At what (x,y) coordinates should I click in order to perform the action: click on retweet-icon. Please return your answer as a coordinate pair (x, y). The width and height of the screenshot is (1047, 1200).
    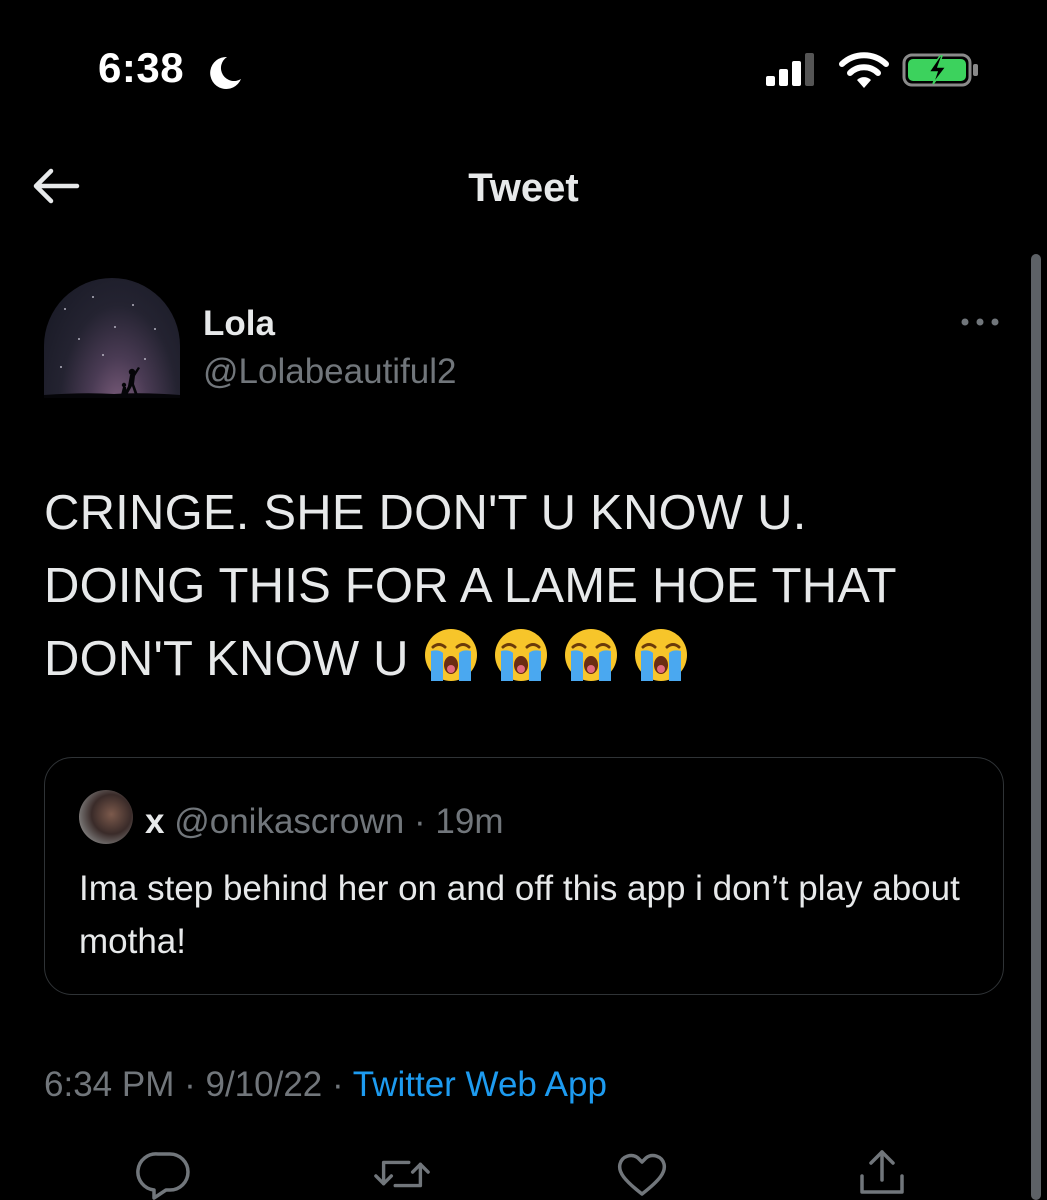
    Looking at the image, I should click on (402, 1174).